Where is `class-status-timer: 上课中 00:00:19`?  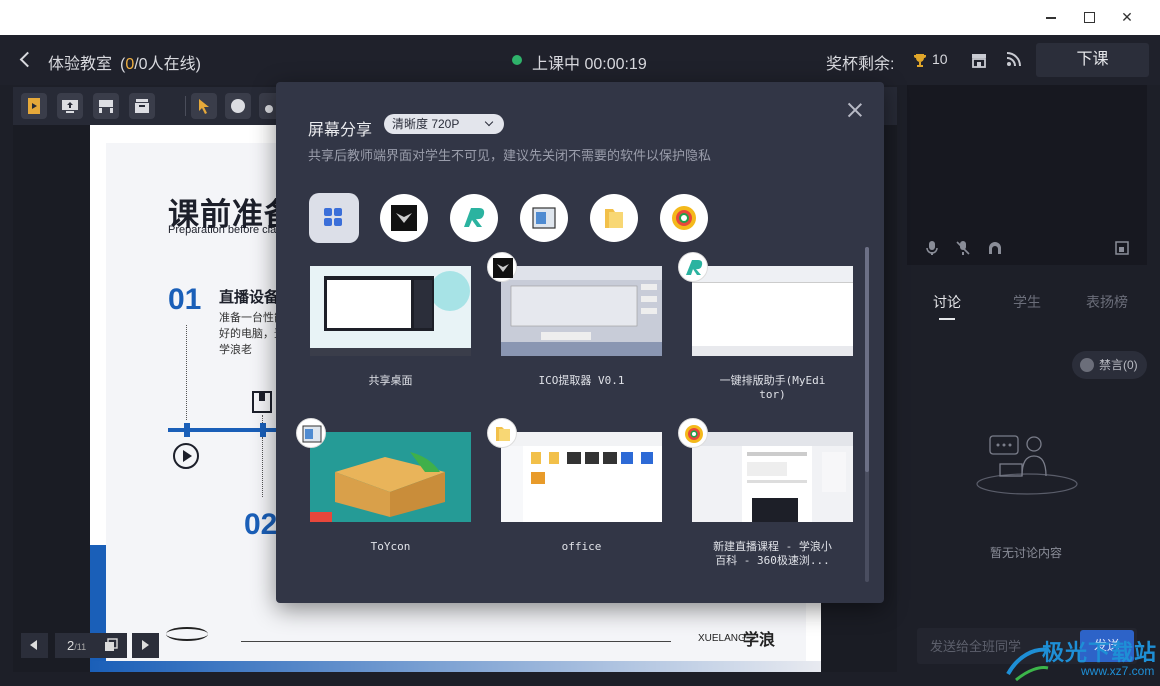
class-status-timer: 上课中 00:00:19 is located at coordinates (589, 64).